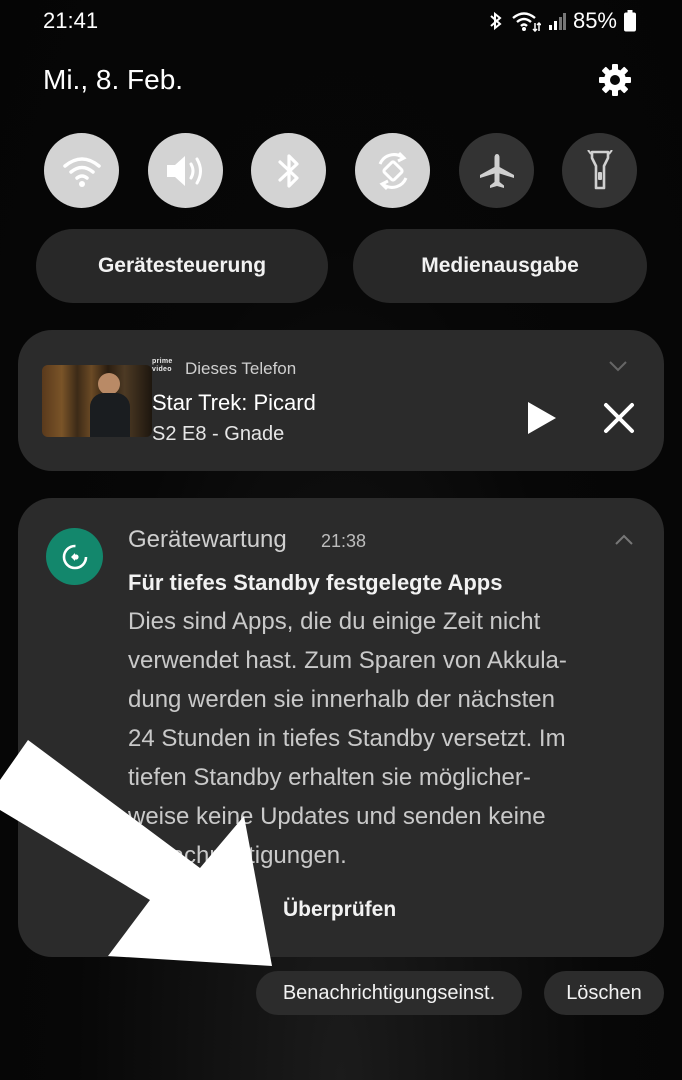 This screenshot has height=1080, width=682. I want to click on flashlight-toggle, so click(599, 170).